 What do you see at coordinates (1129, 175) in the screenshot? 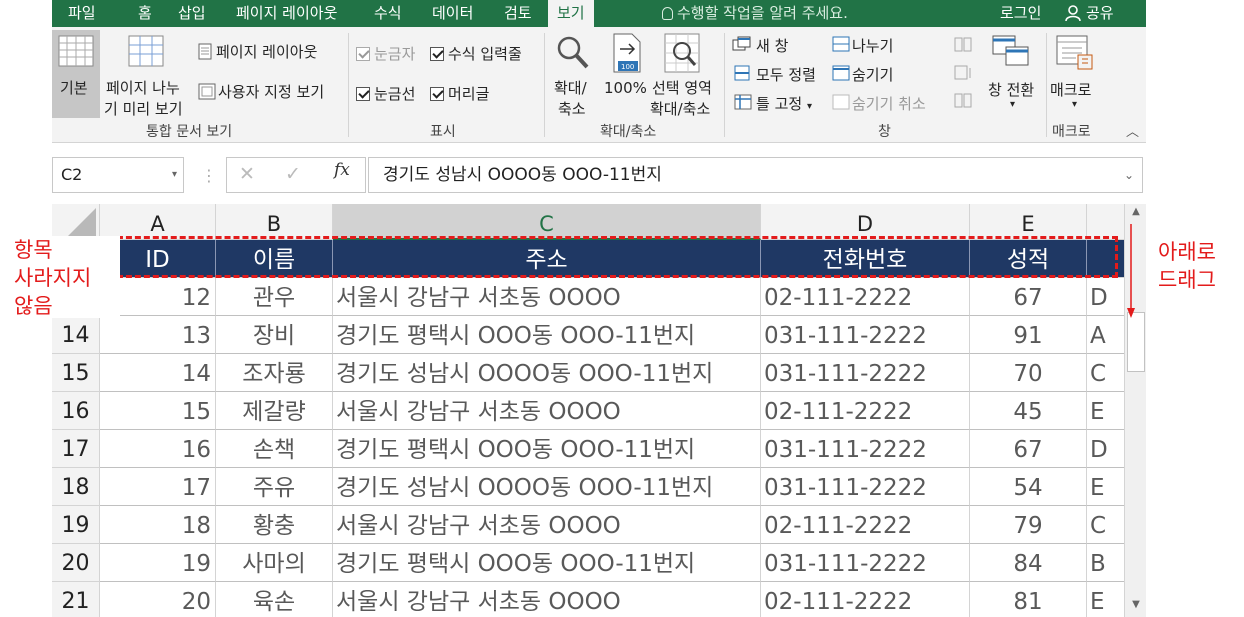
I see `expand-formula-icon: ⌄` at bounding box center [1129, 175].